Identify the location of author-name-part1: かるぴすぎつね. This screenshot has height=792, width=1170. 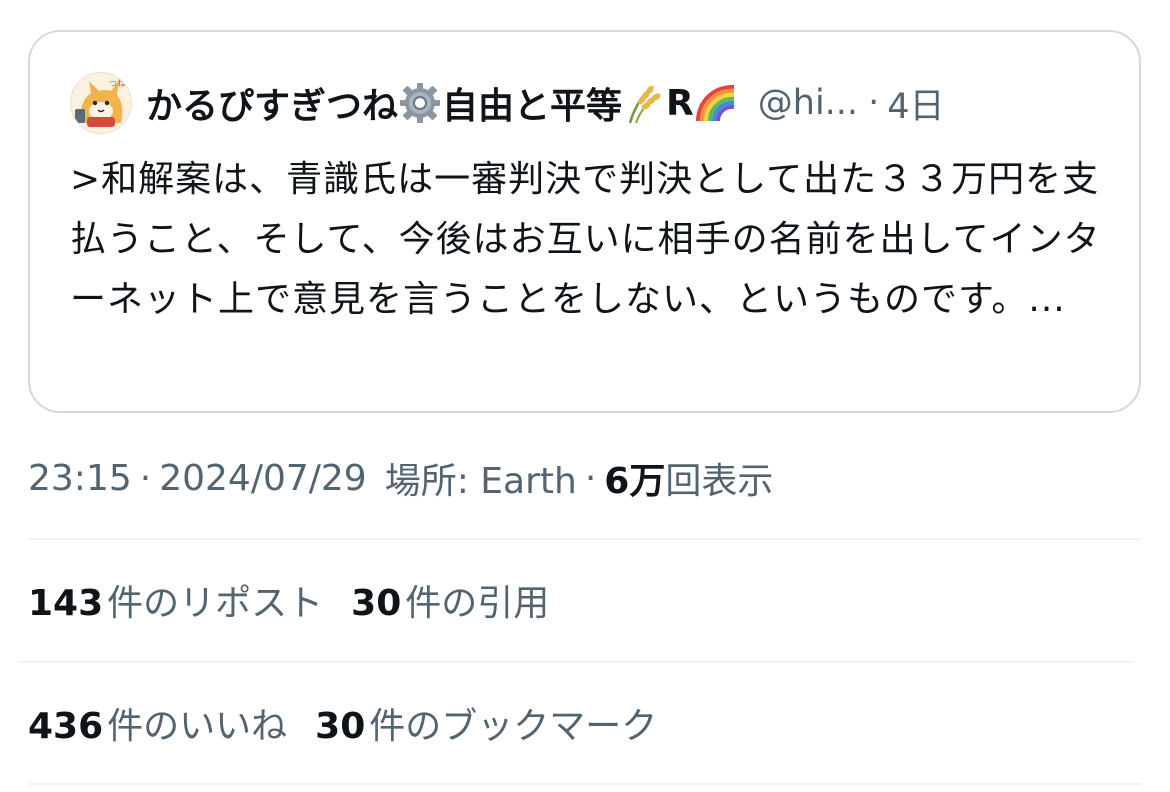
(272, 106).